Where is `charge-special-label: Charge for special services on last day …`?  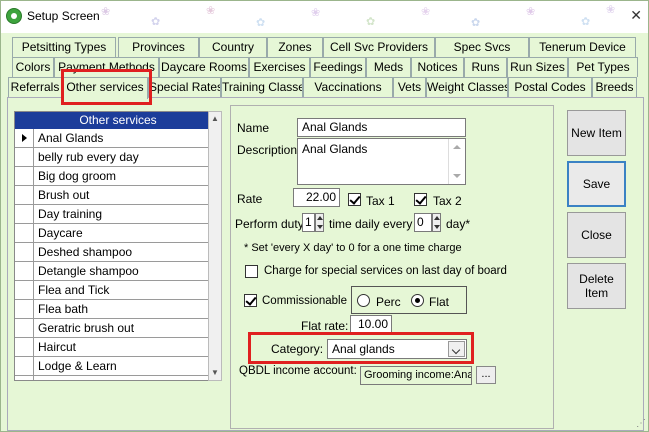
charge-special-label: Charge for special services on last day … is located at coordinates (385, 271).